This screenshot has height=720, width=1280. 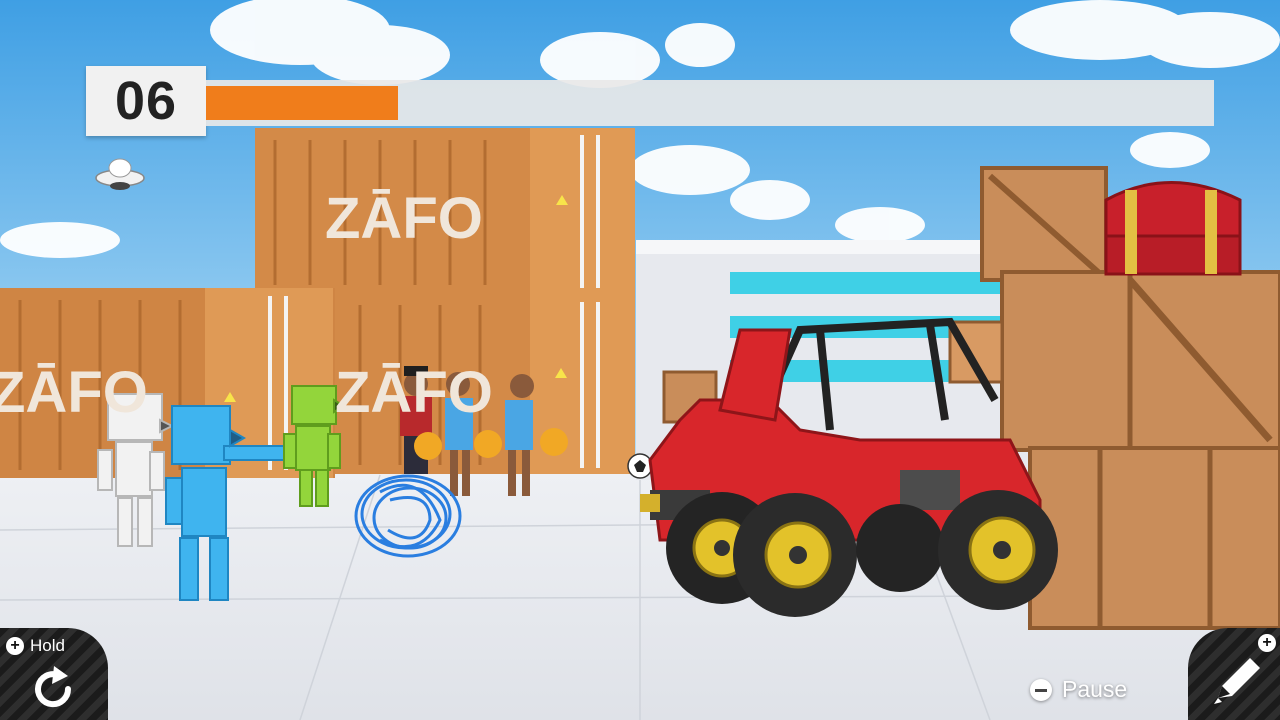 I want to click on pencil-icon, so click(x=1237, y=681).